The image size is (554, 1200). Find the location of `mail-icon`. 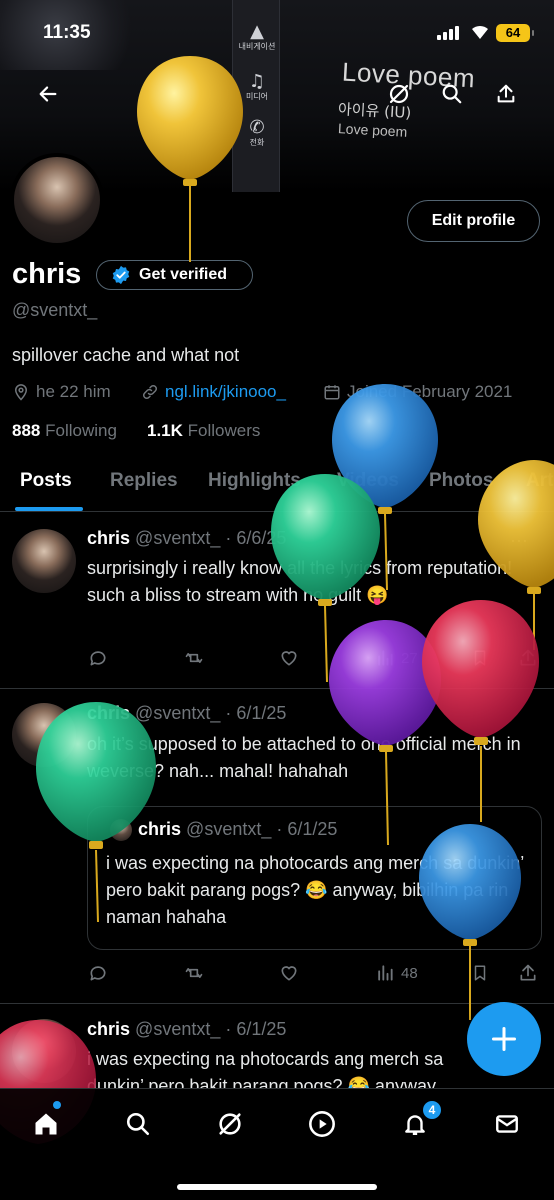

mail-icon is located at coordinates (507, 1124).